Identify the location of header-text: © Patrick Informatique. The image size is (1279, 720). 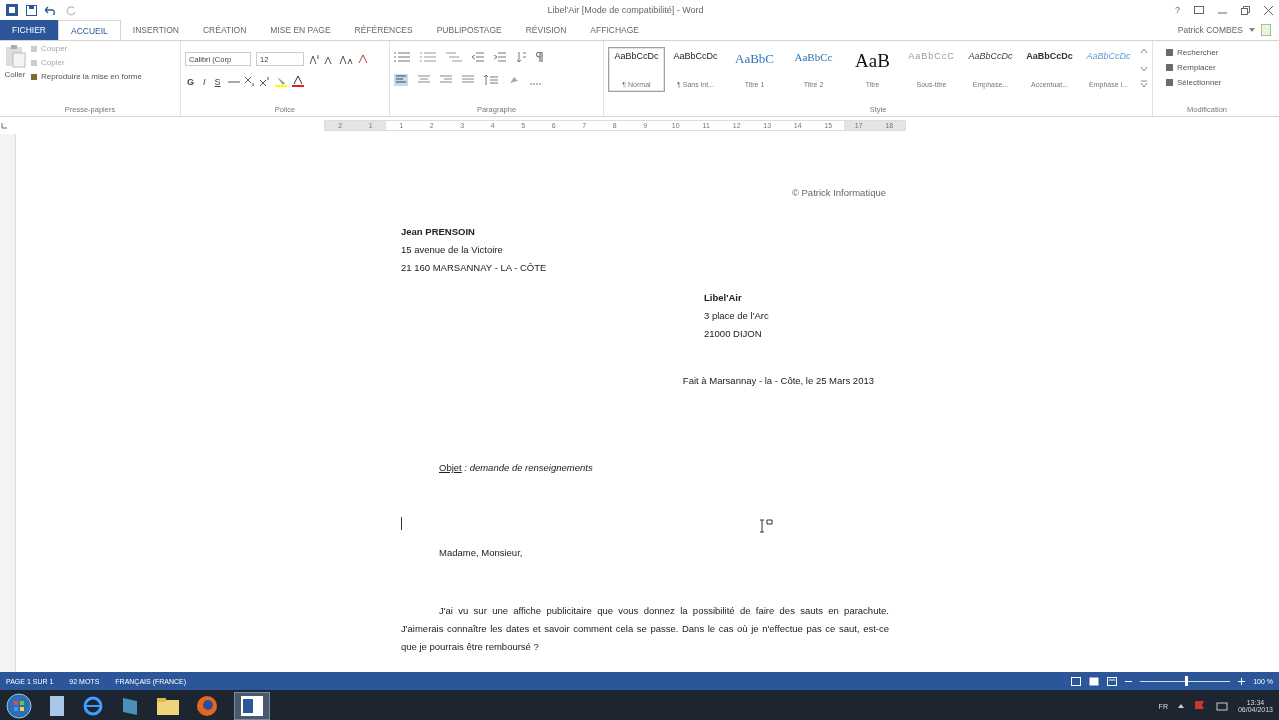
(838, 193).